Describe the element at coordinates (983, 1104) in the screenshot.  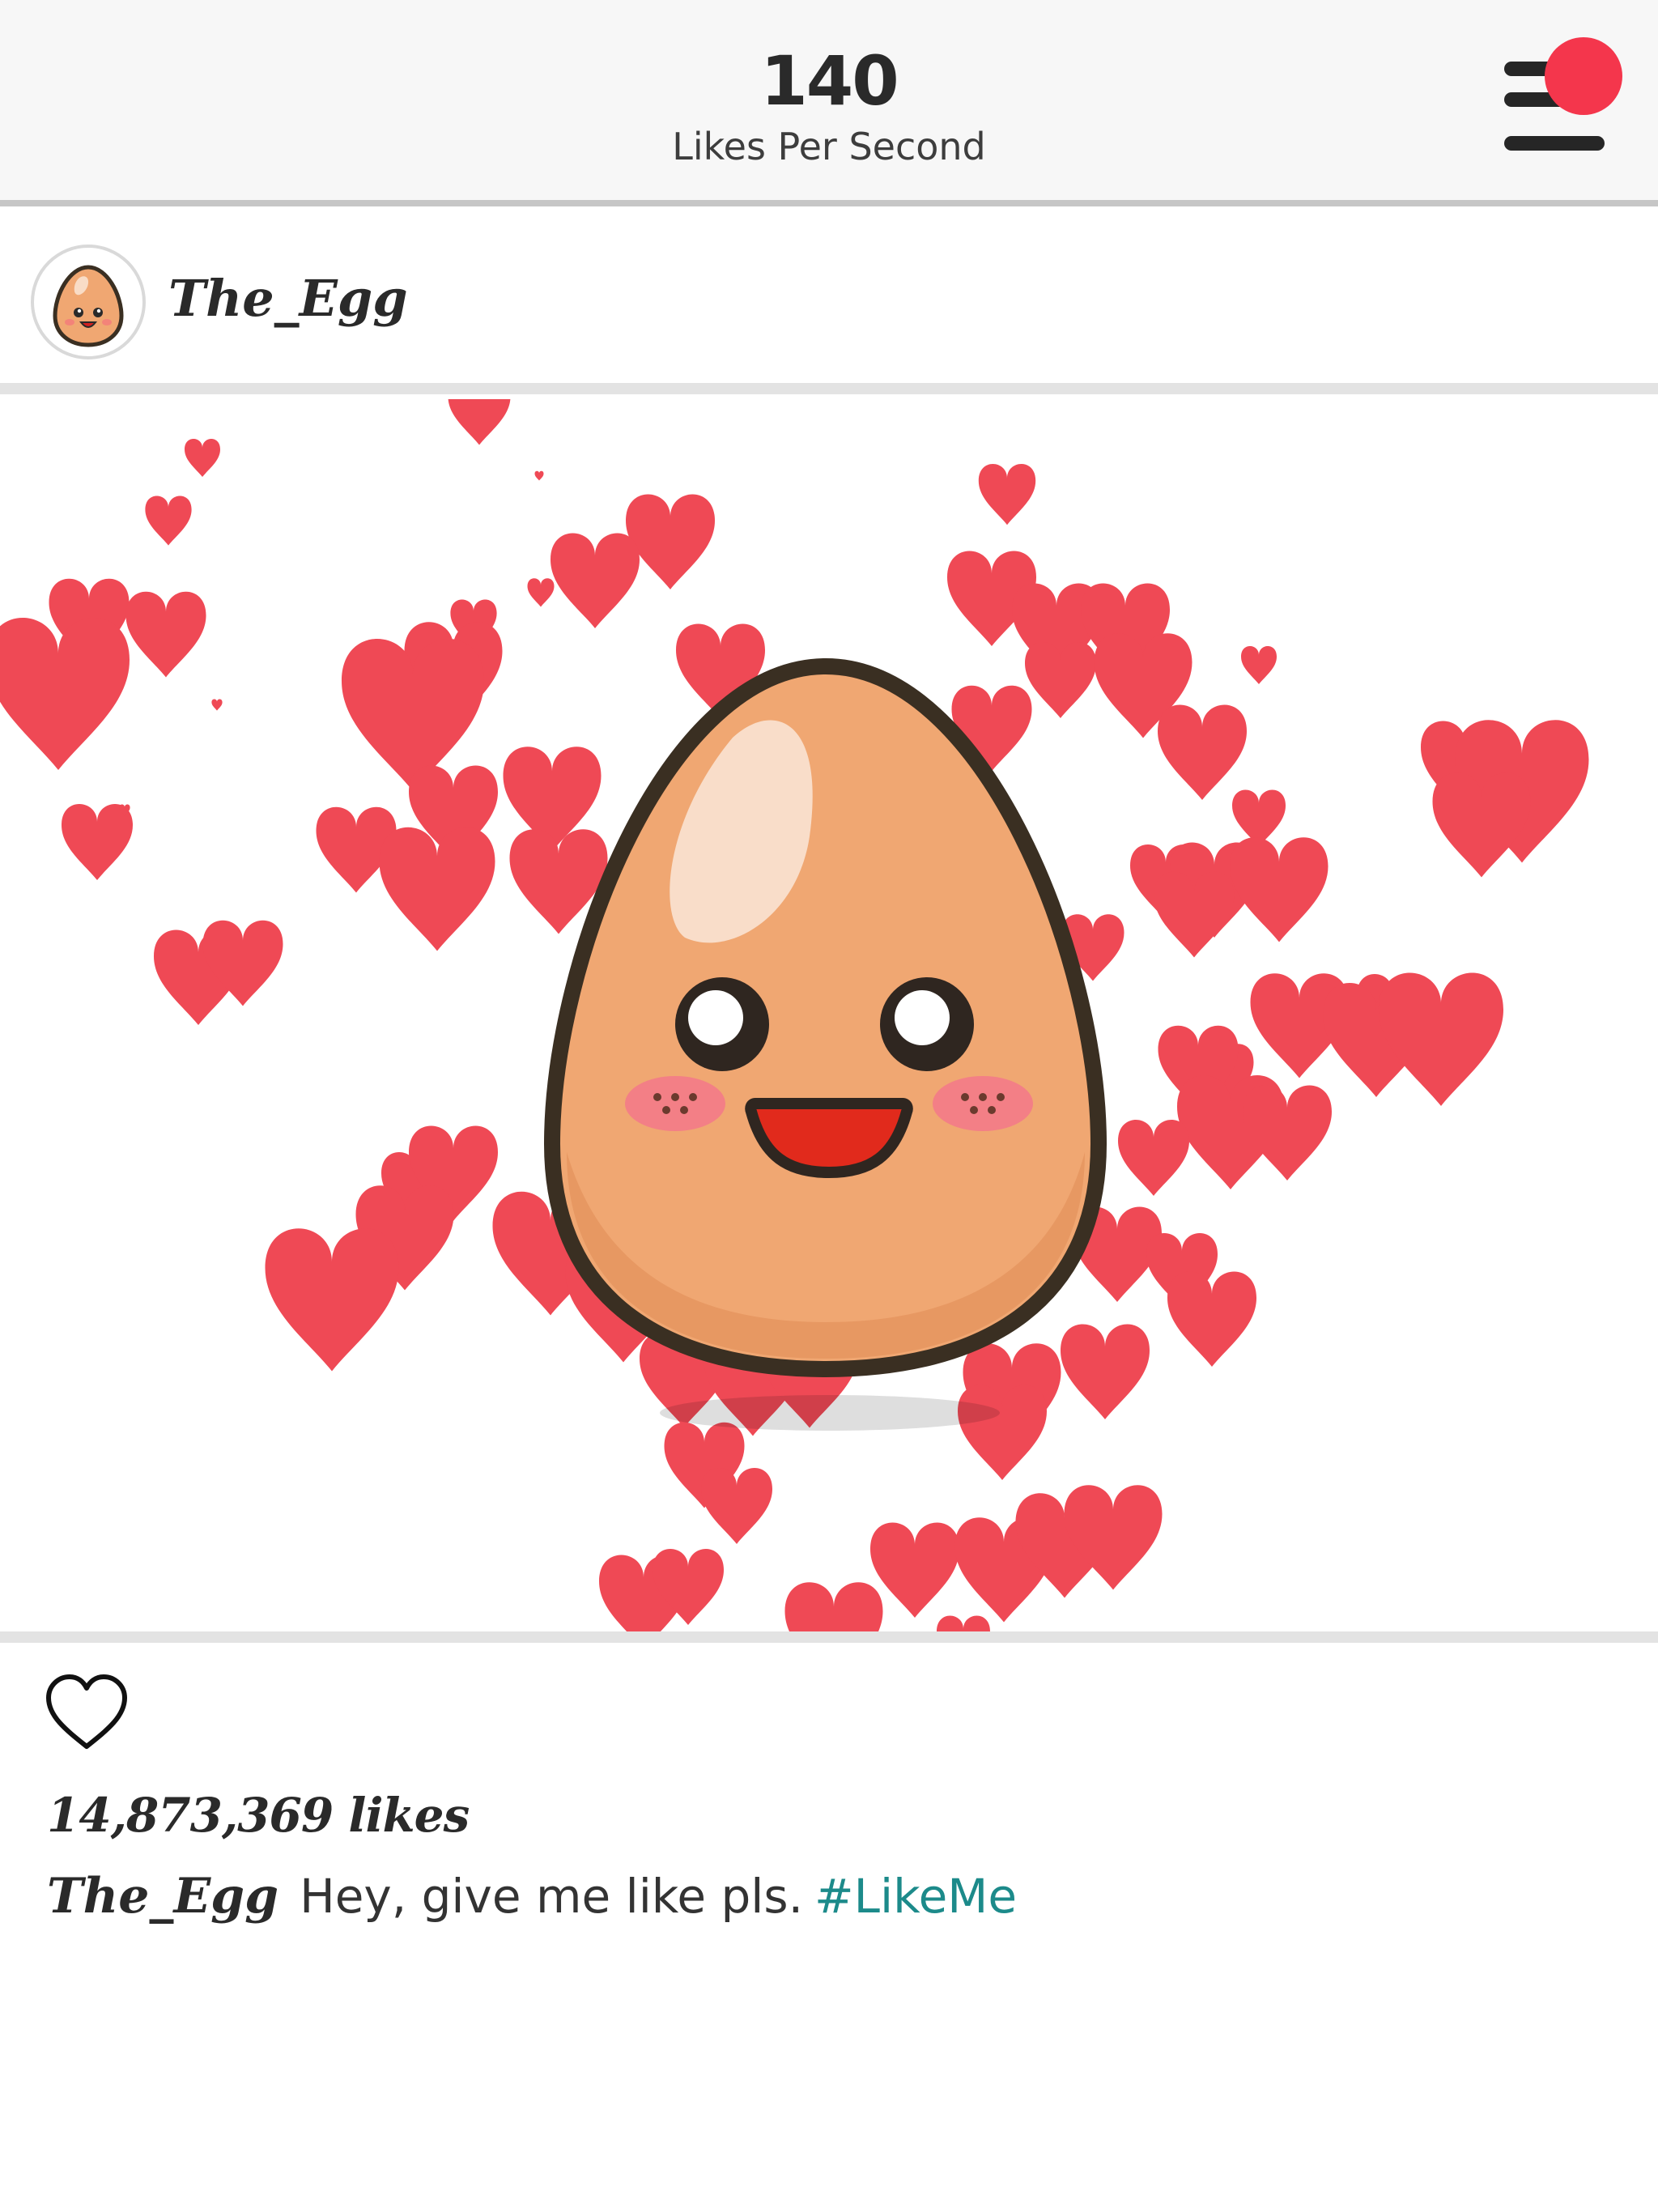
I see `egg-right-cheek` at that location.